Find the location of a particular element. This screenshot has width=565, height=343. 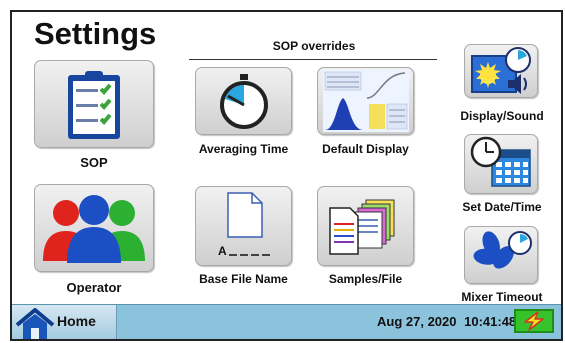

histogram-display-icon is located at coordinates (365, 101).